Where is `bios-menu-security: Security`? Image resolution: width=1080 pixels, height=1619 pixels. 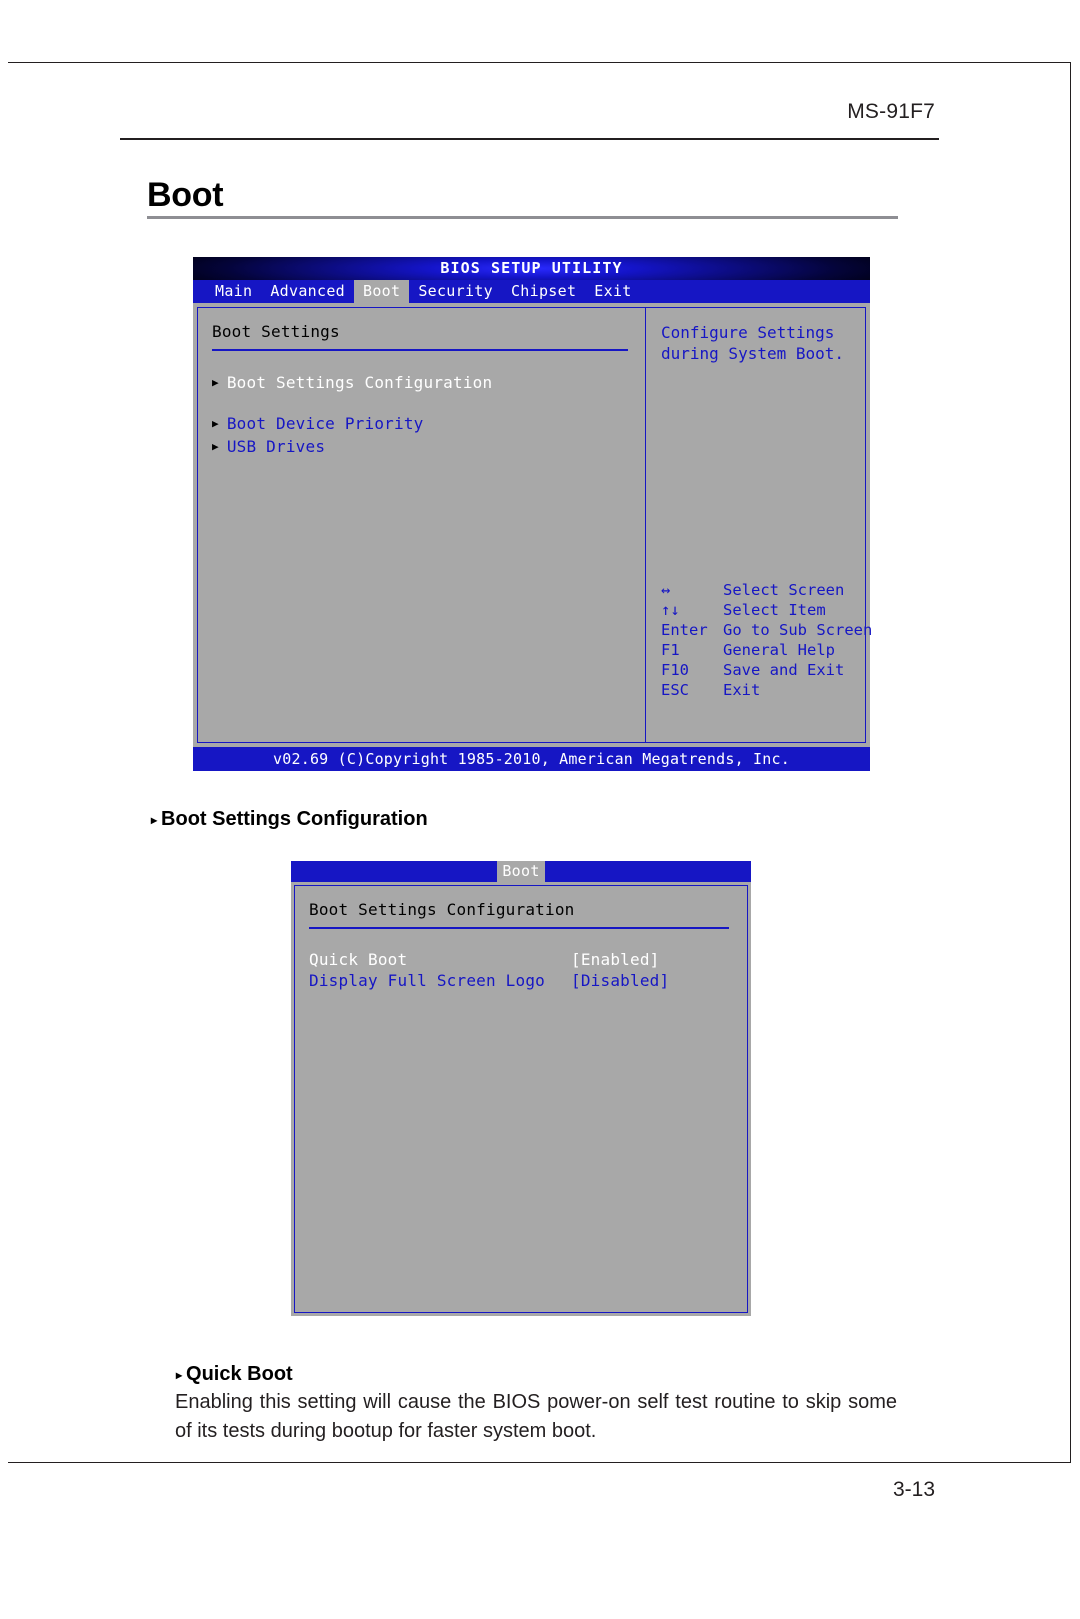 bios-menu-security: Security is located at coordinates (455, 291).